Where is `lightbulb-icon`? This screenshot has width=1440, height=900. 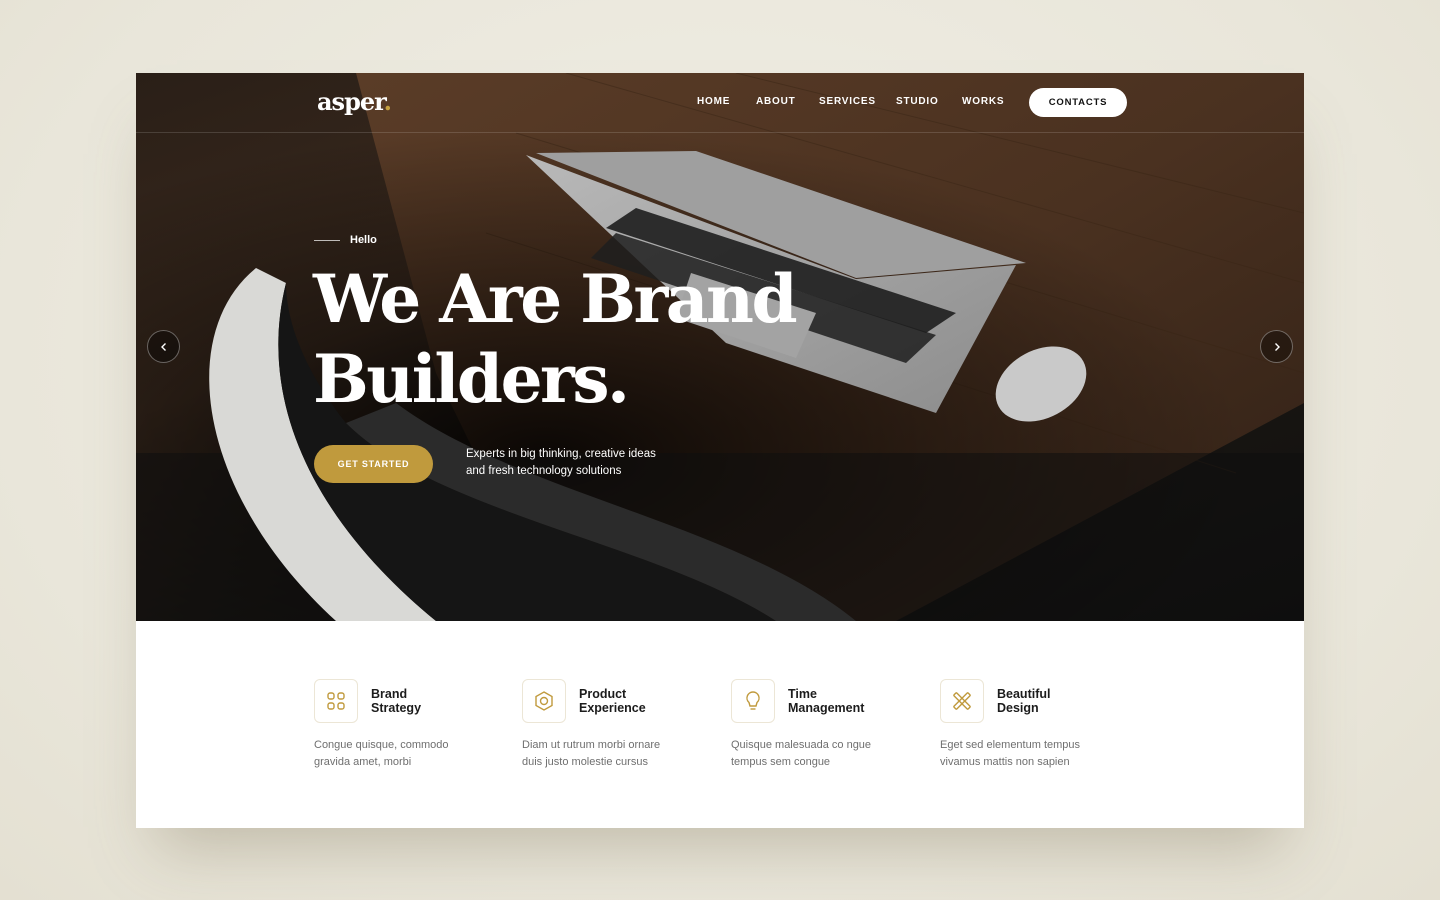 lightbulb-icon is located at coordinates (753, 700).